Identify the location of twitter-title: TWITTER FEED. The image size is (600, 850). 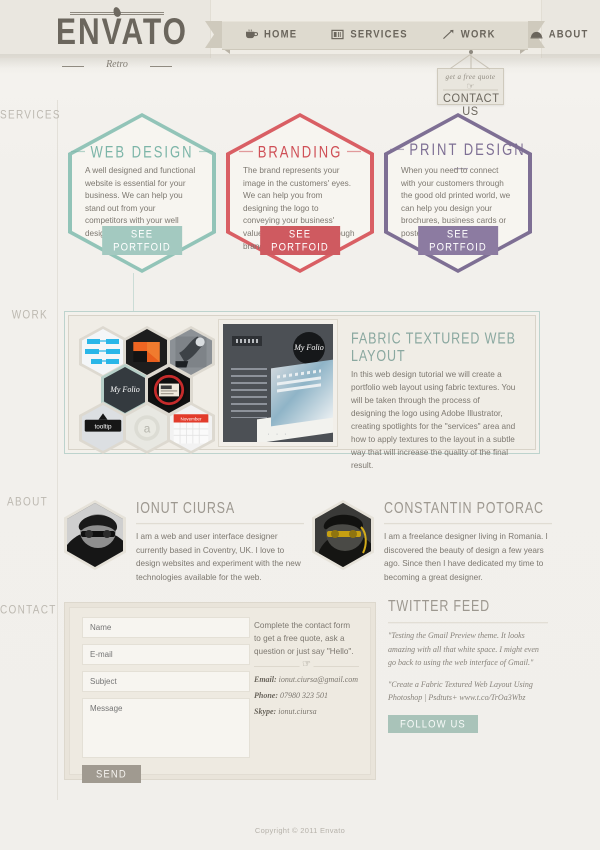
(468, 611).